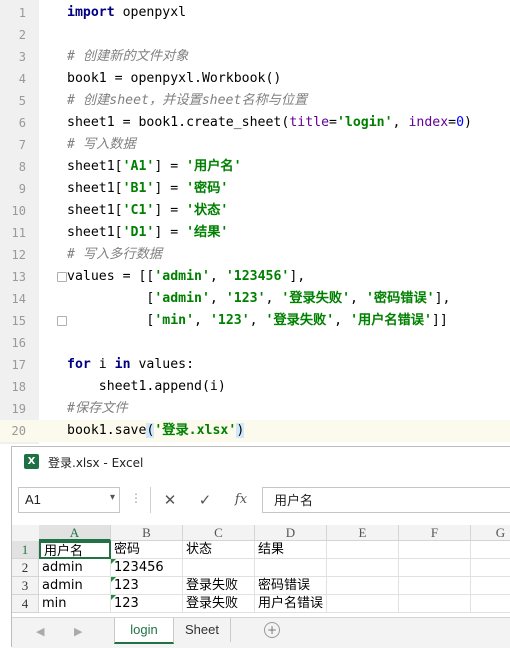 This screenshot has width=510, height=648. What do you see at coordinates (255, 57) in the screenshot?
I see `code-line: 3 # 创建新的文件对象` at bounding box center [255, 57].